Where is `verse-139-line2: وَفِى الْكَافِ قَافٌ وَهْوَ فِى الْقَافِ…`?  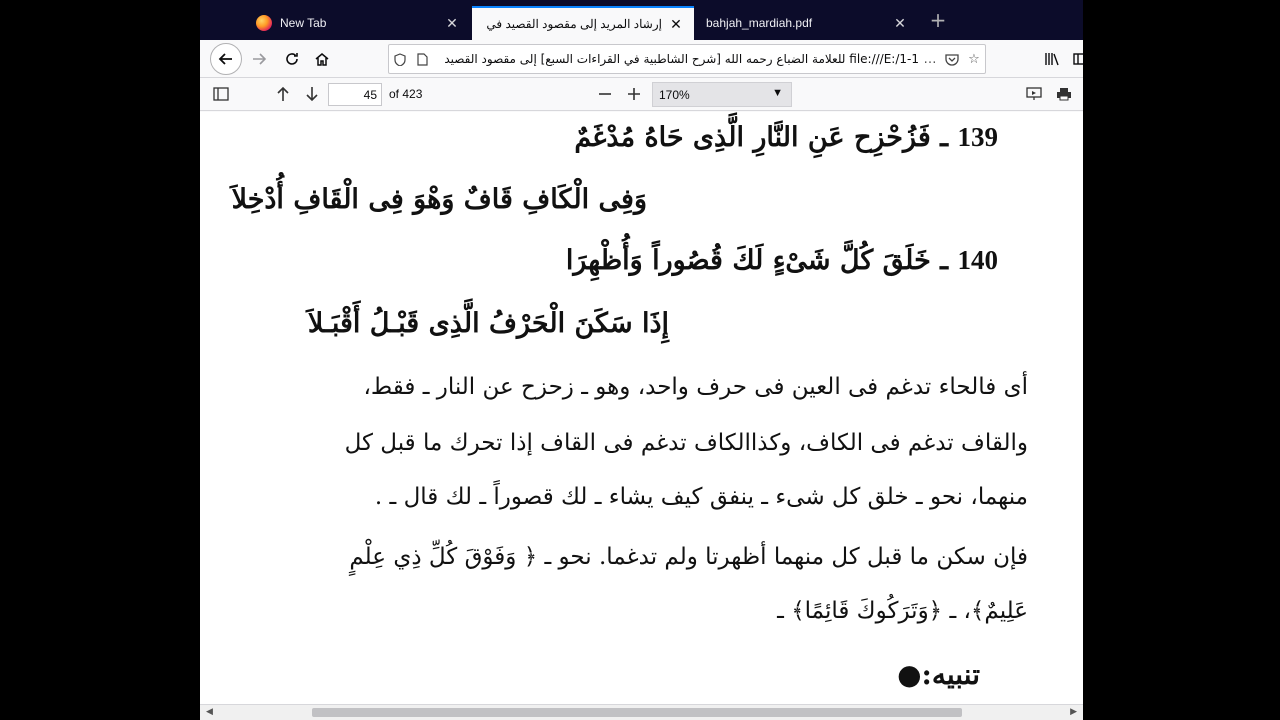
verse-139-line2: وَفِى الْكَافِ قَافٌ وَهْوَ فِى الْقَافِ… is located at coordinates (439, 199).